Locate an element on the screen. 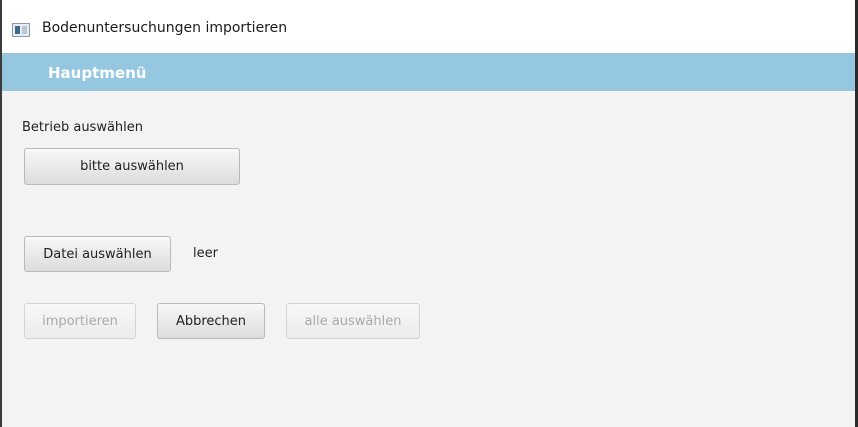 Image resolution: width=858 pixels, height=427 pixels. title-bar: Bodenuntersuchungen importieren is located at coordinates (428, 26).